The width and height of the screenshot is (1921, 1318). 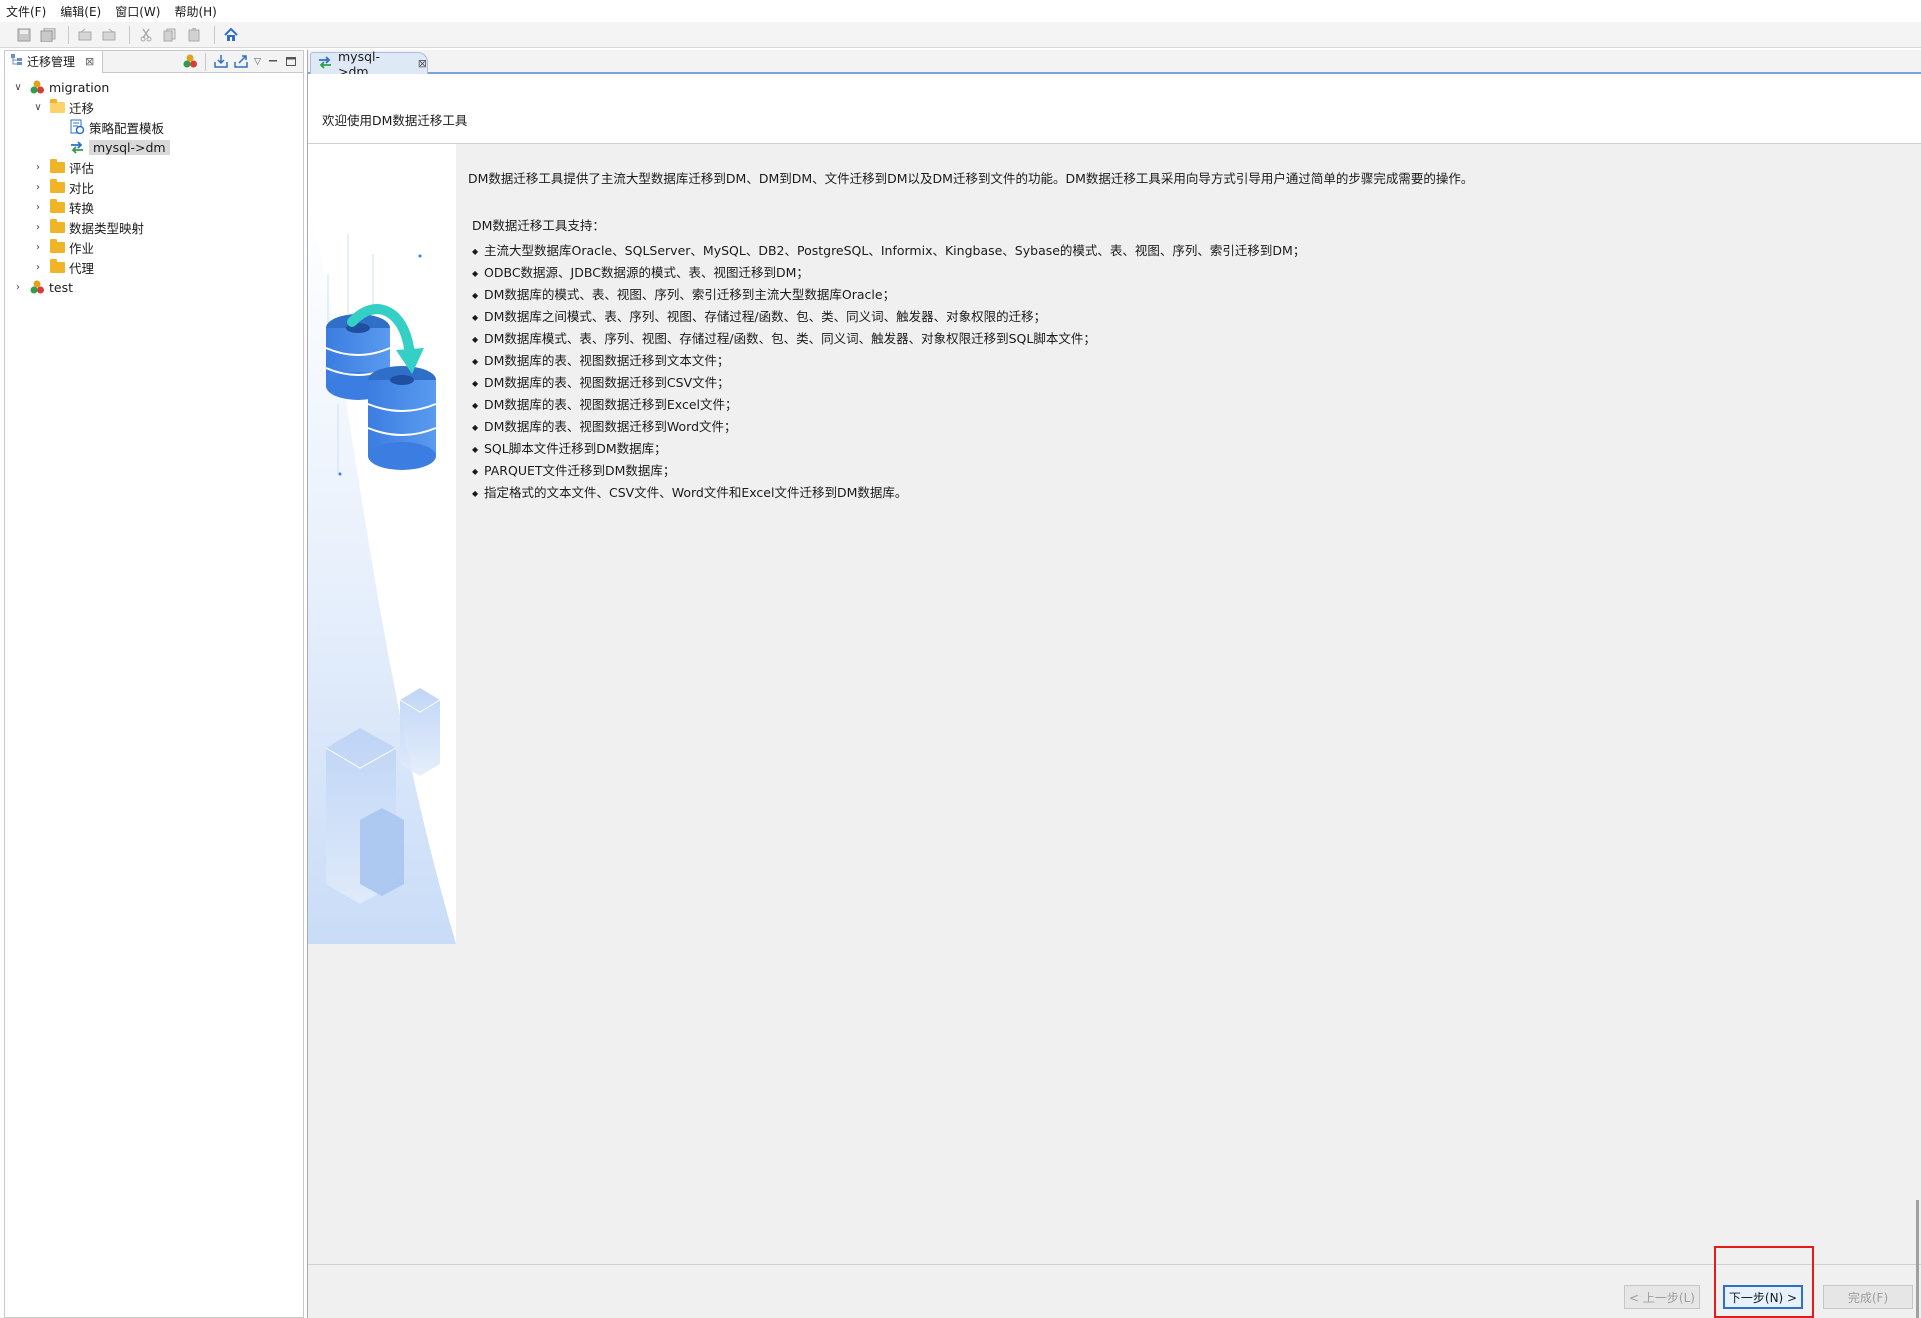 What do you see at coordinates (607, 382) in the screenshot?
I see `feature-text: DM数据库的表、视图数据迁移到CSV文件；` at bounding box center [607, 382].